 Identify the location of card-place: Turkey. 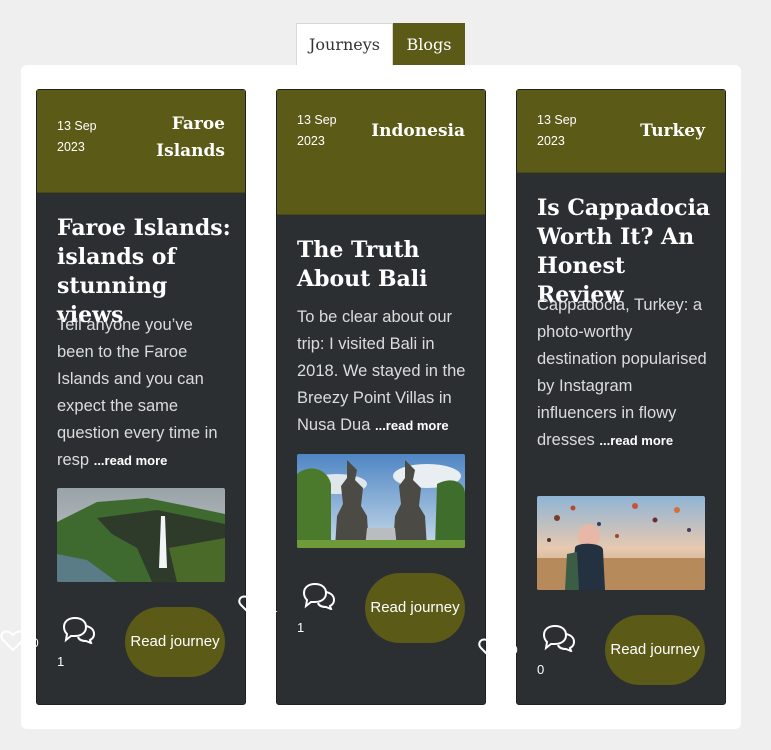
(672, 131).